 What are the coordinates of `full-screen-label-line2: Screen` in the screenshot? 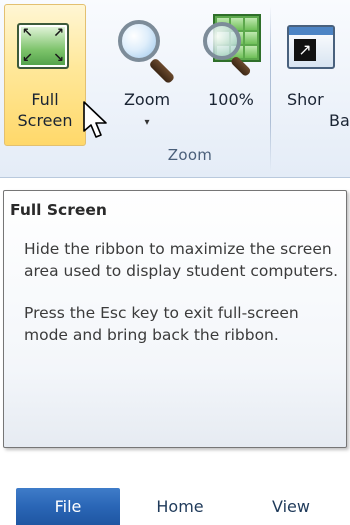 It's located at (45, 120).